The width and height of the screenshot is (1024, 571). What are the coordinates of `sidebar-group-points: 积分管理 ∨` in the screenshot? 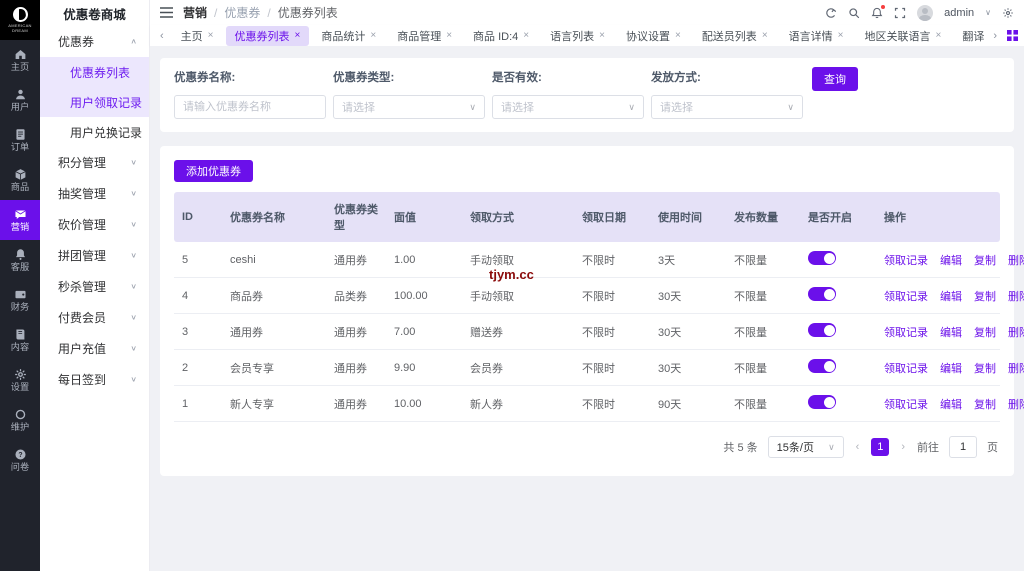 It's located at (94, 162).